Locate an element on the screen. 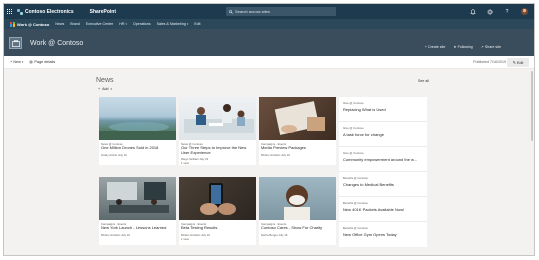 The image size is (539, 260). card-author: Grady Archie is located at coordinates (109, 155).